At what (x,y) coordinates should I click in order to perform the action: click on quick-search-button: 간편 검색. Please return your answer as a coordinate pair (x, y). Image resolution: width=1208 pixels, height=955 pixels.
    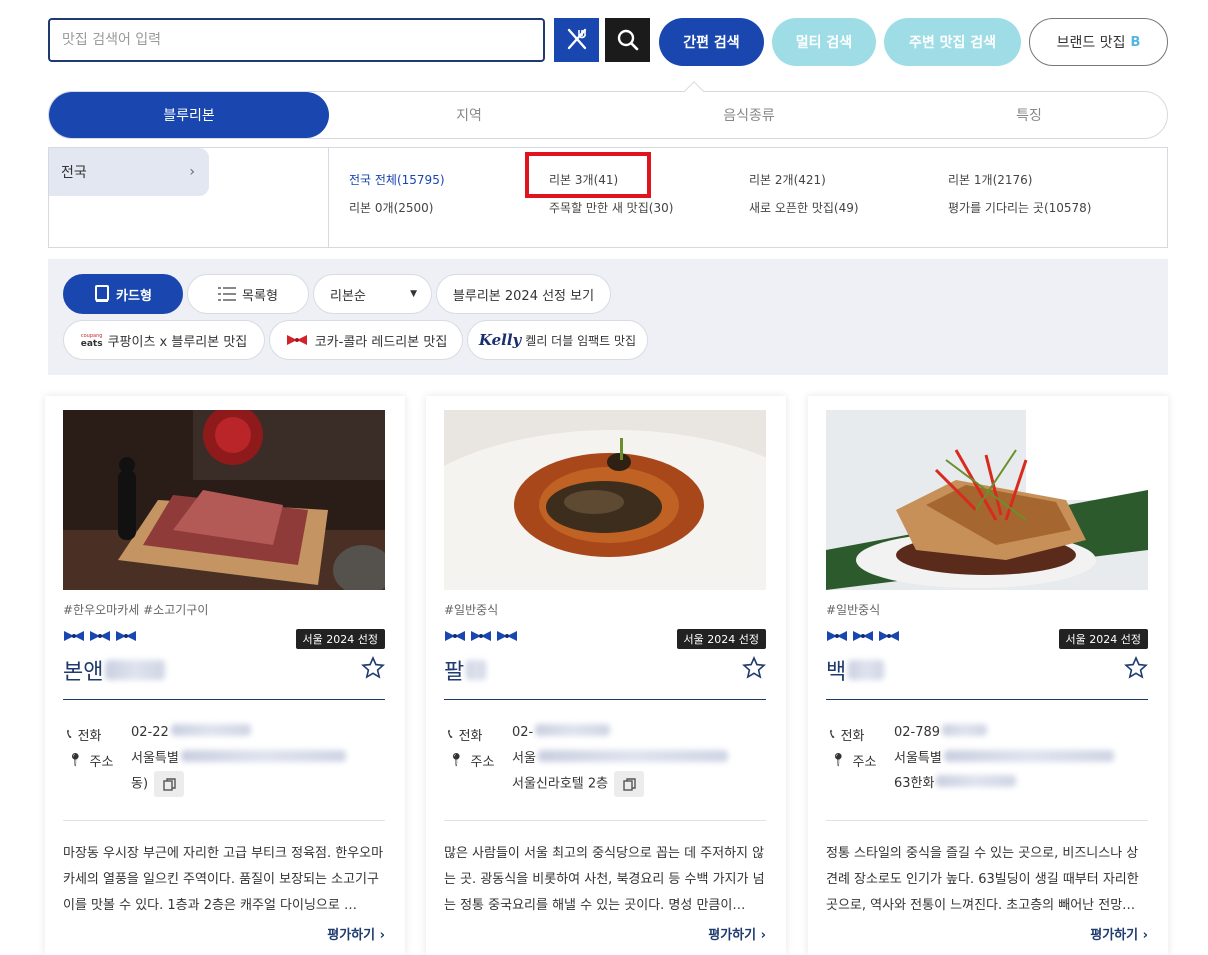
    Looking at the image, I should click on (711, 42).